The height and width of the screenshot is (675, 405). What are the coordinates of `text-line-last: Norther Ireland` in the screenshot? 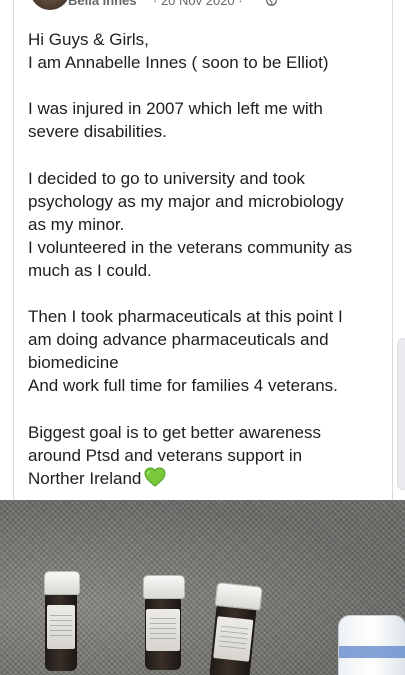 It's located at (208, 478).